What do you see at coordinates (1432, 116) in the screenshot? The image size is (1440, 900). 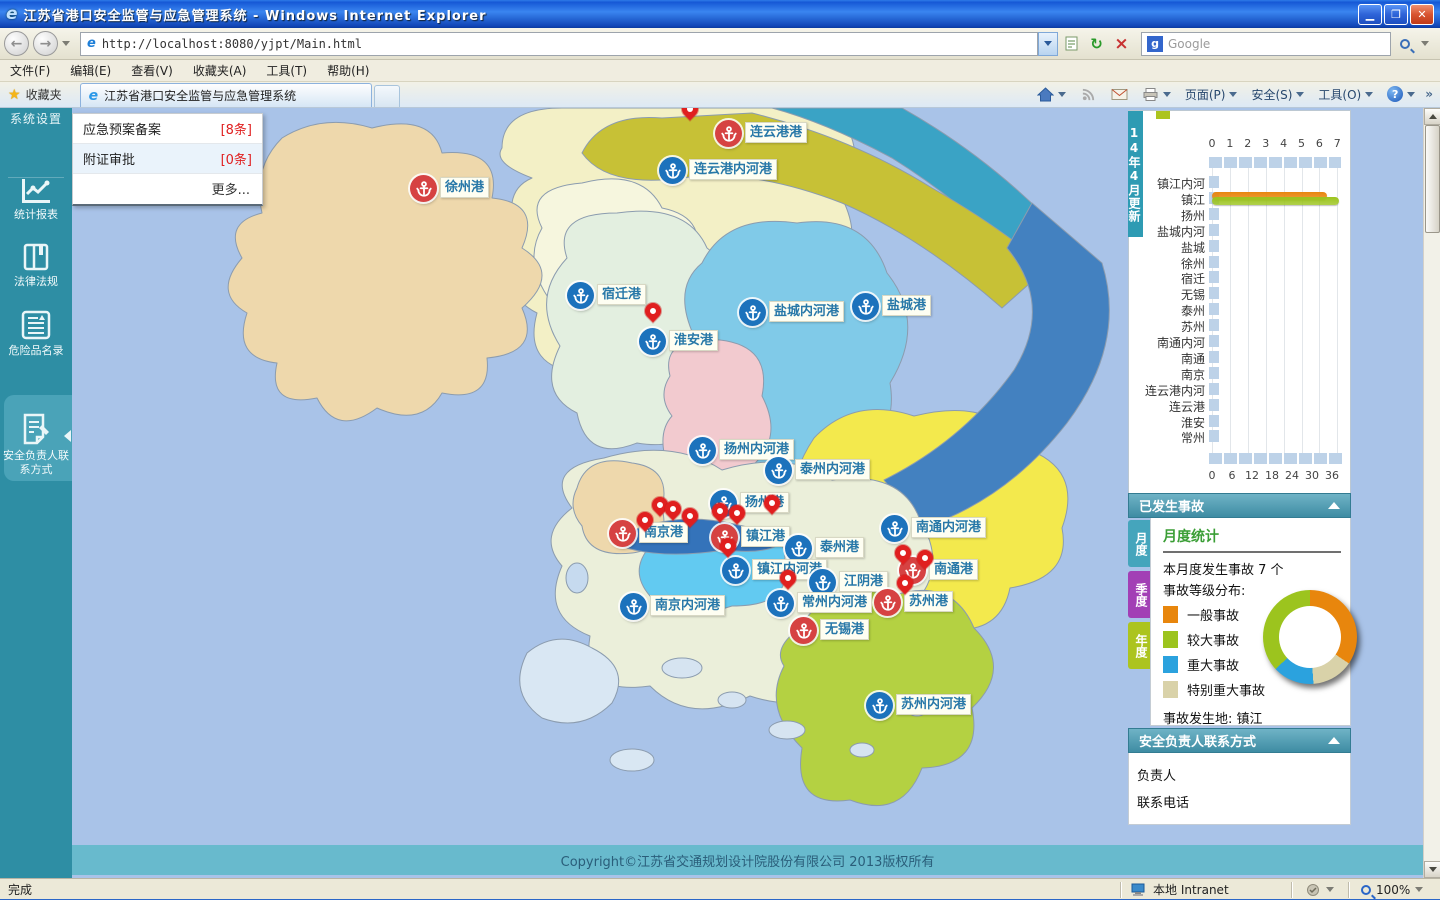 I see `scroll-up-button` at bounding box center [1432, 116].